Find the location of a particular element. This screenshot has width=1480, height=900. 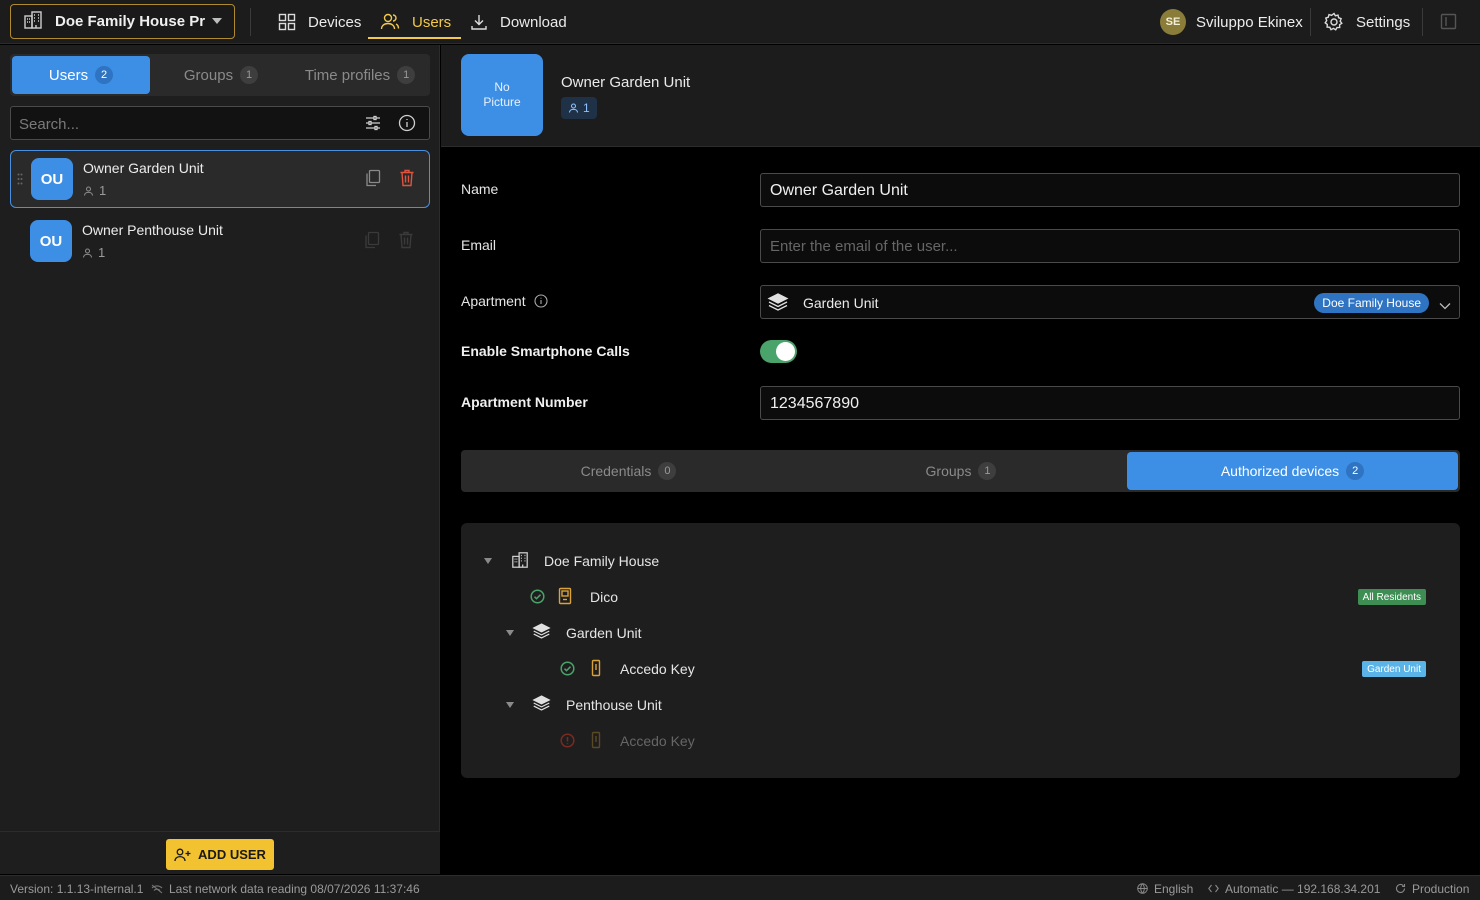

apartment-number-field is located at coordinates (1100, 404).